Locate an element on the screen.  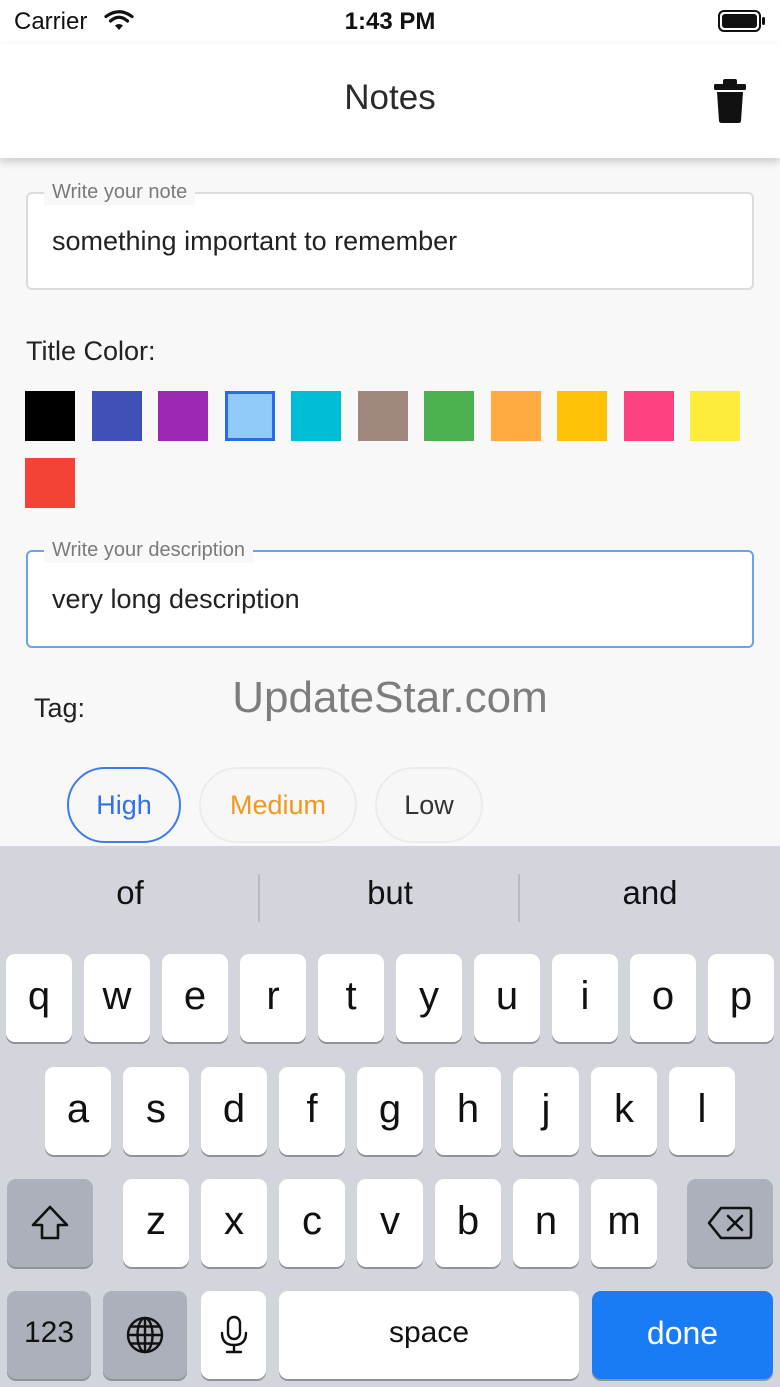
title-color-label: Title Color: is located at coordinates (91, 351).